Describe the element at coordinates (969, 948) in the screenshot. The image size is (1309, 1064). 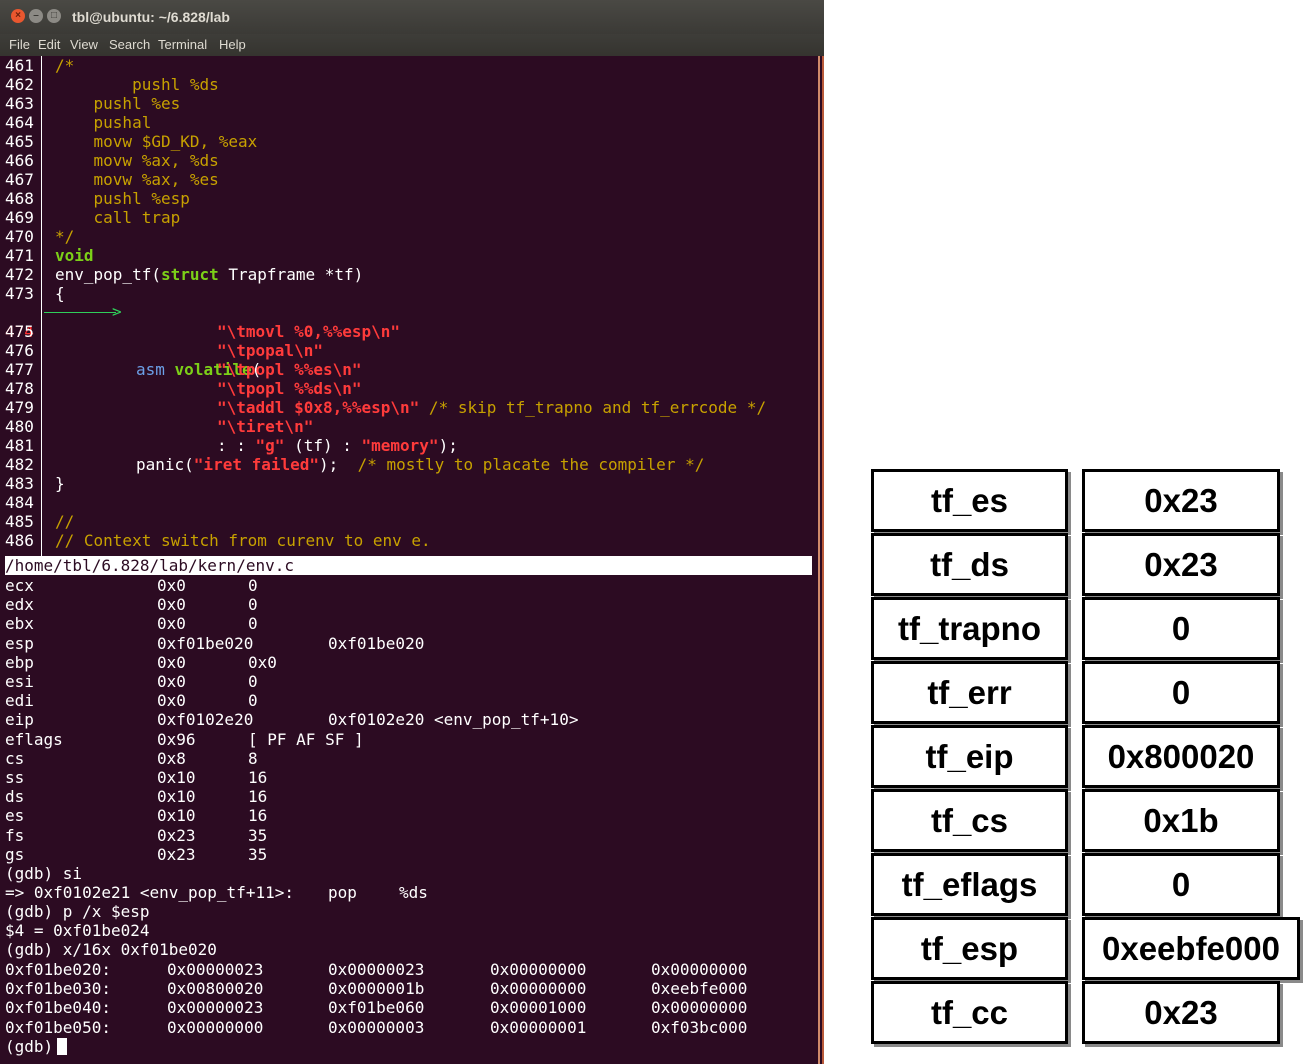
I see `trapframe-field: tf_esp` at that location.